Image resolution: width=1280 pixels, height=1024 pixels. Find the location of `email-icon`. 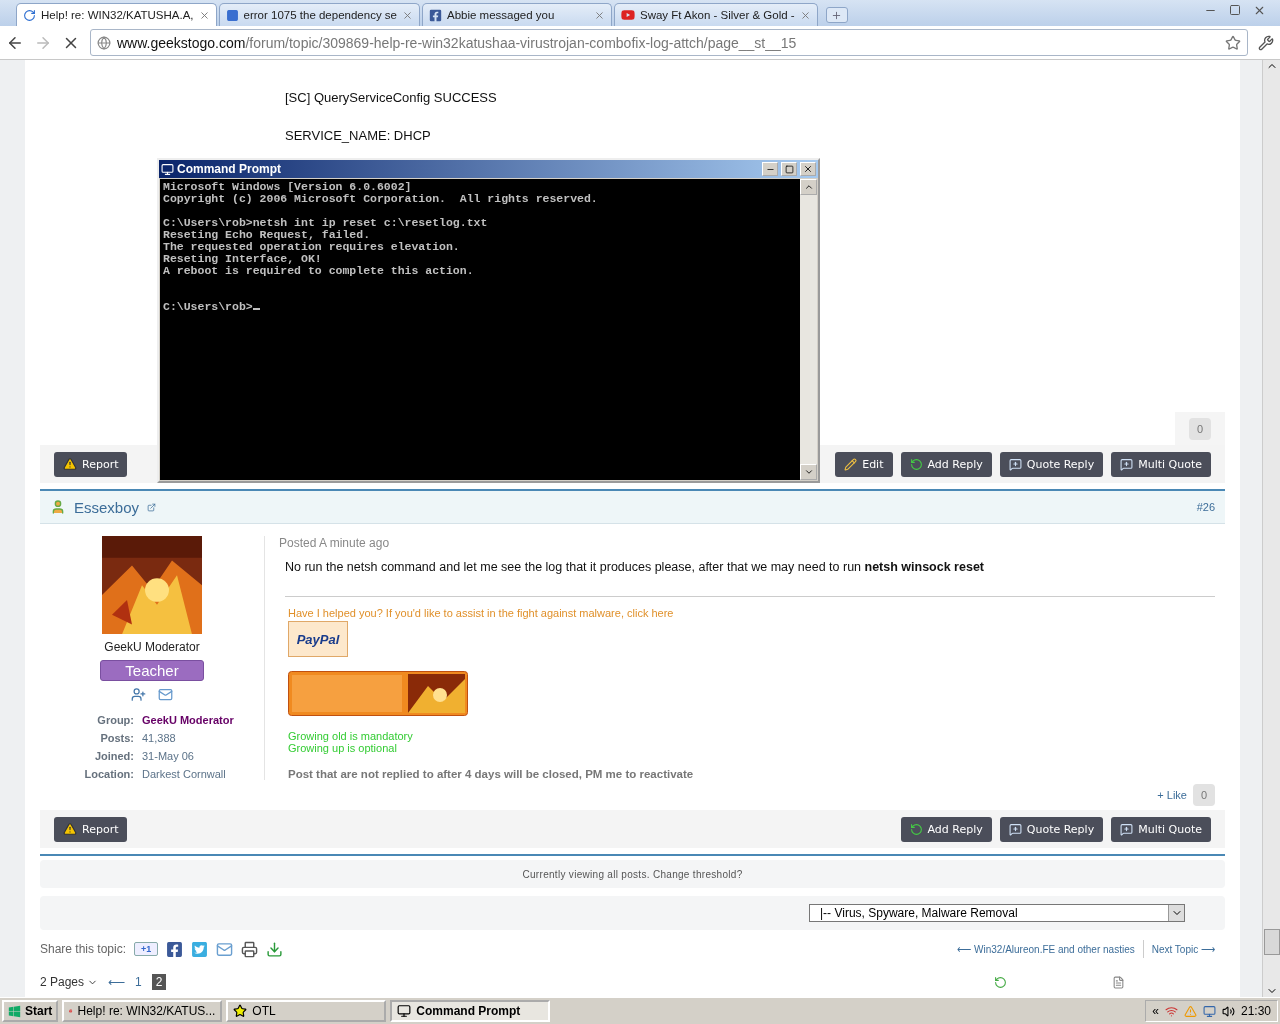

email-icon is located at coordinates (225, 949).